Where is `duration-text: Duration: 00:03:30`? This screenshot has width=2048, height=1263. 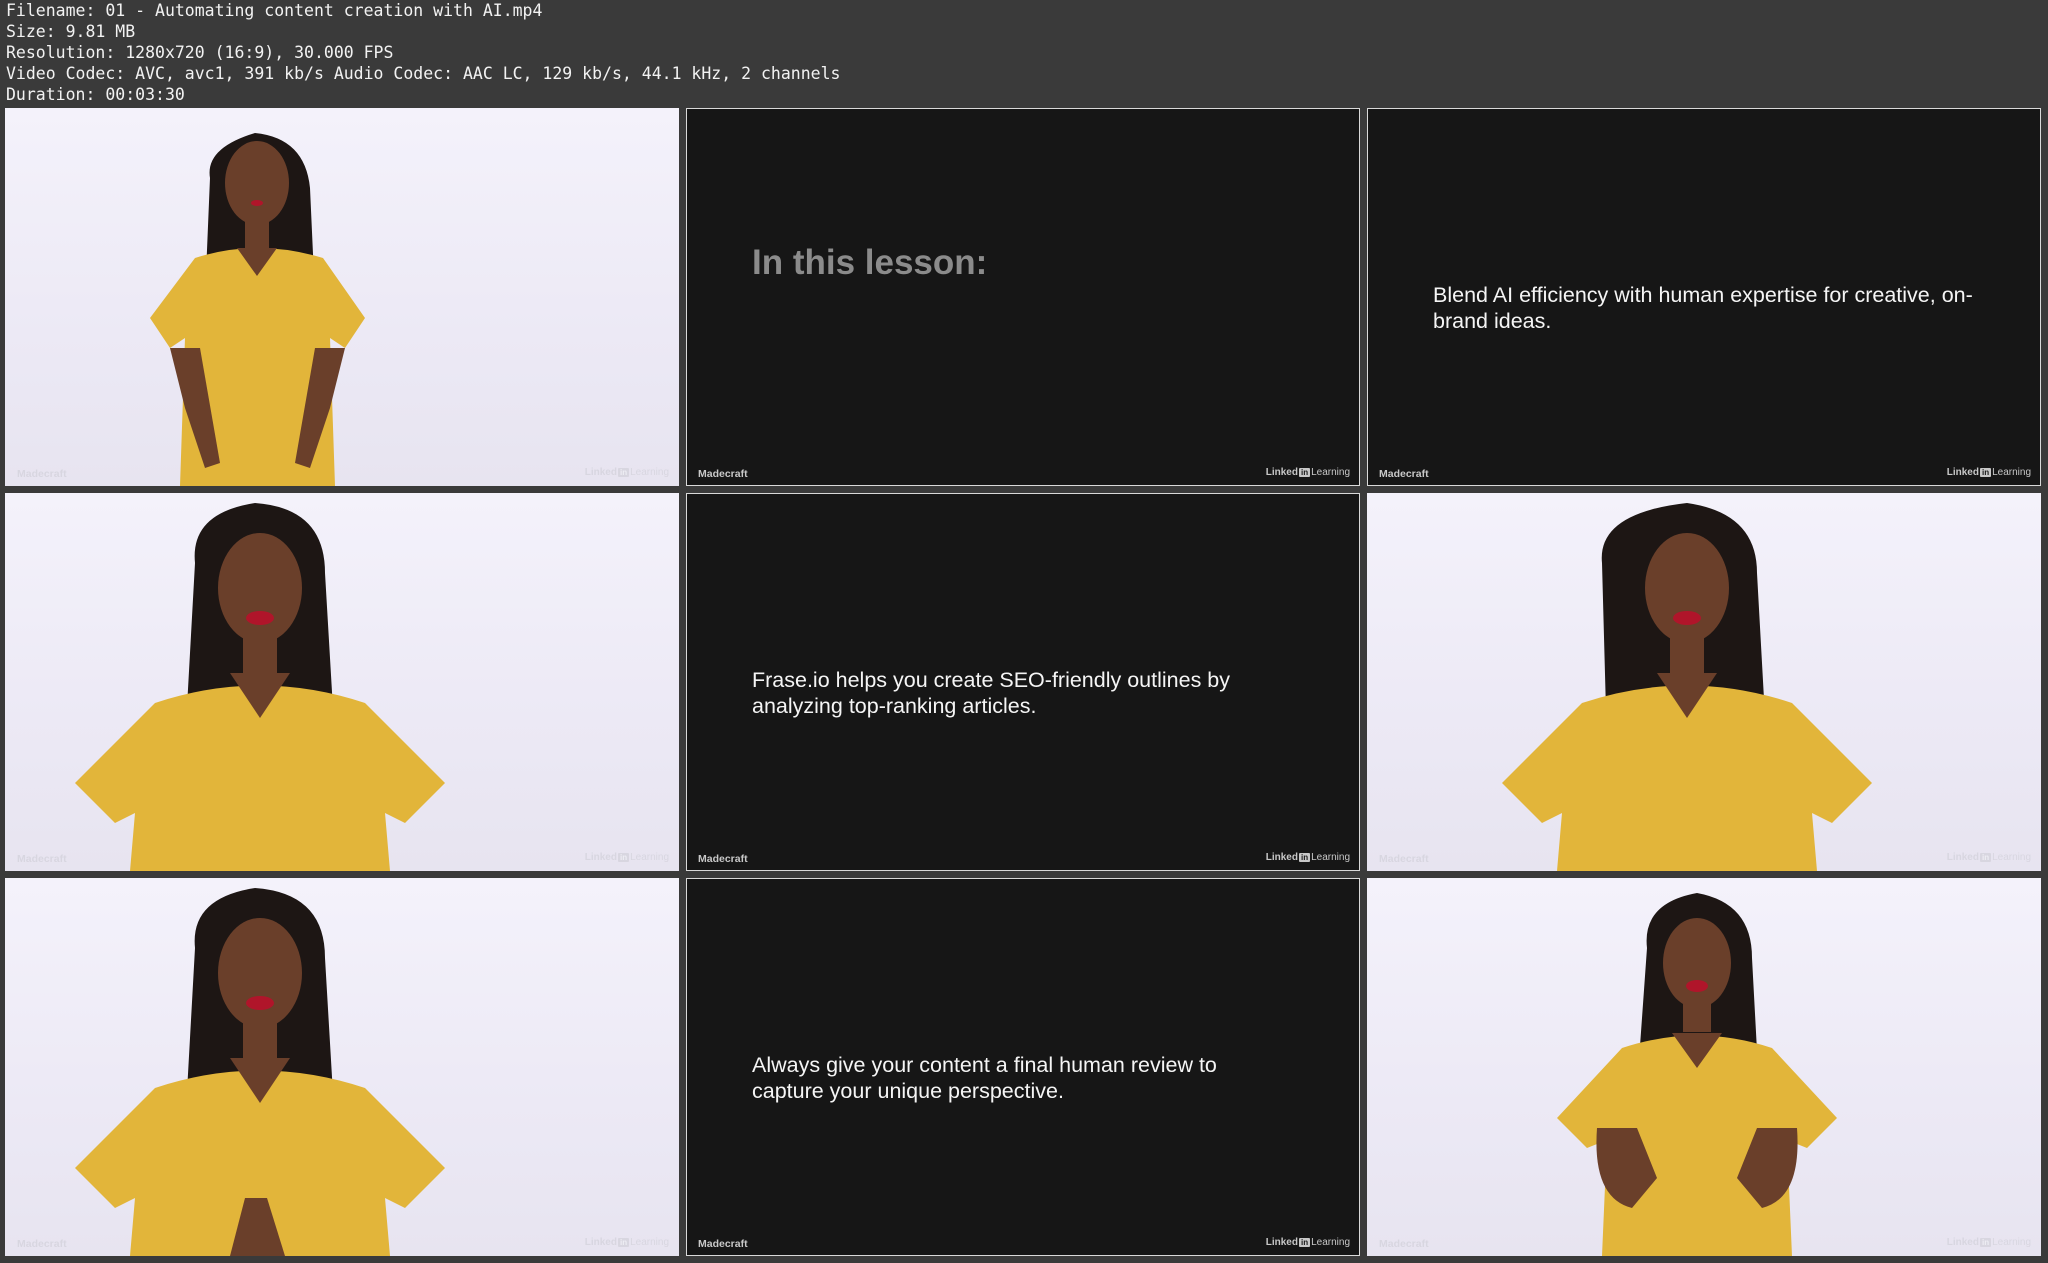
duration-text: Duration: 00:03:30 is located at coordinates (95, 94).